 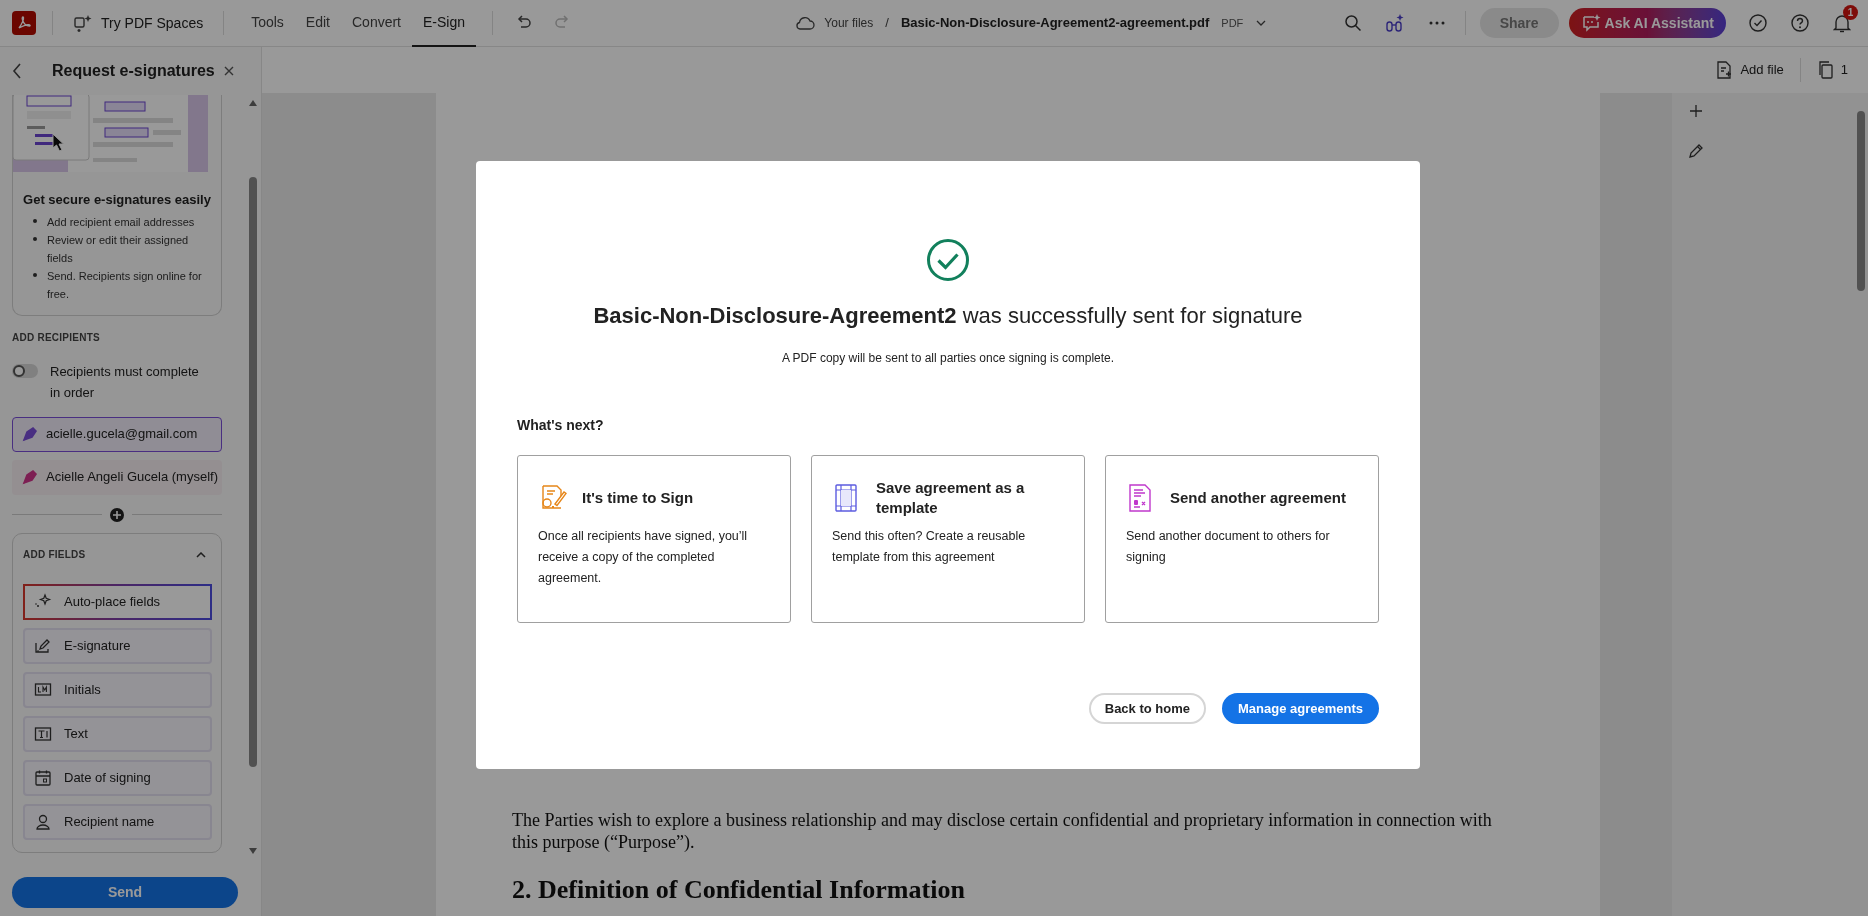 I want to click on recipient-chip: Acielle Angeli Gucela (myself), so click(x=117, y=477).